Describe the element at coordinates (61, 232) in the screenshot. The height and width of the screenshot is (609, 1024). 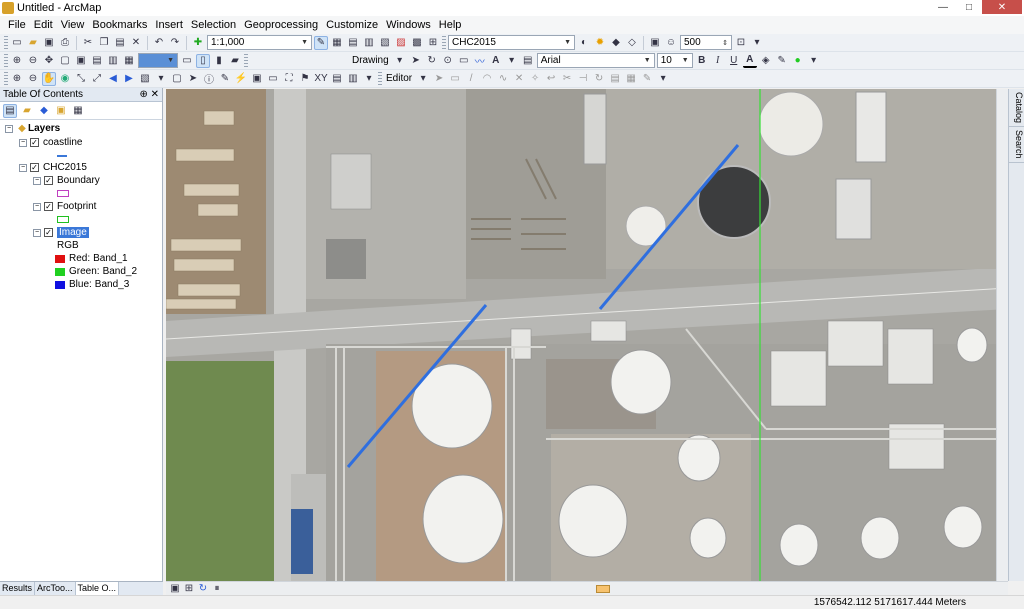
I see `layer-image: − ✓ Image` at that location.